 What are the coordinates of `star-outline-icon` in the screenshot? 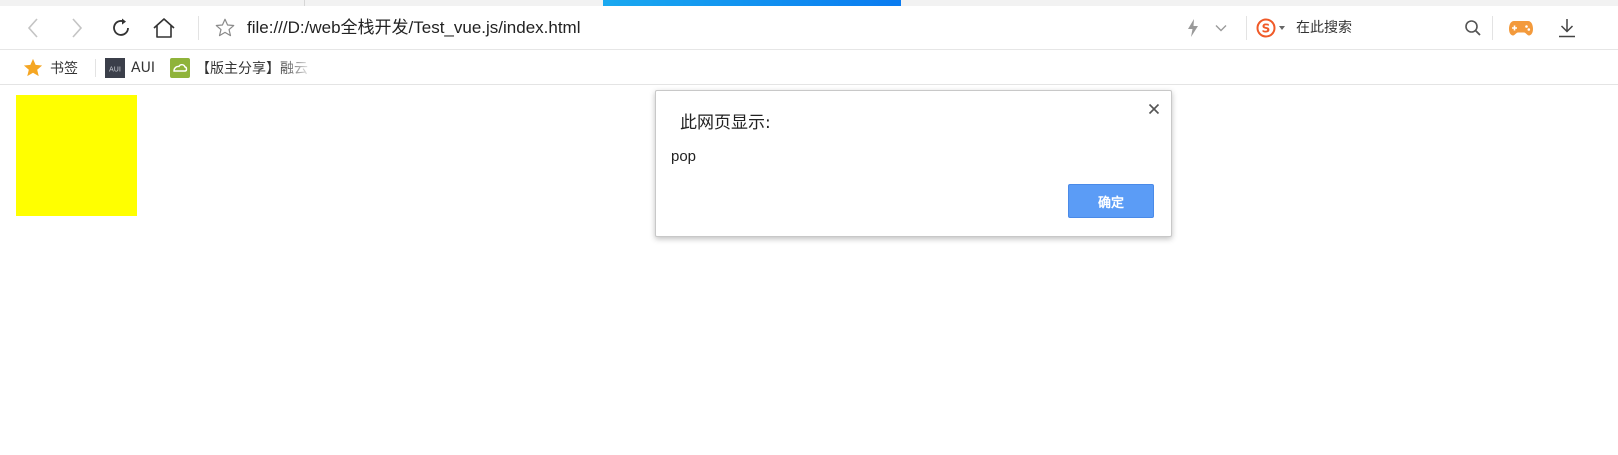 It's located at (225, 27).